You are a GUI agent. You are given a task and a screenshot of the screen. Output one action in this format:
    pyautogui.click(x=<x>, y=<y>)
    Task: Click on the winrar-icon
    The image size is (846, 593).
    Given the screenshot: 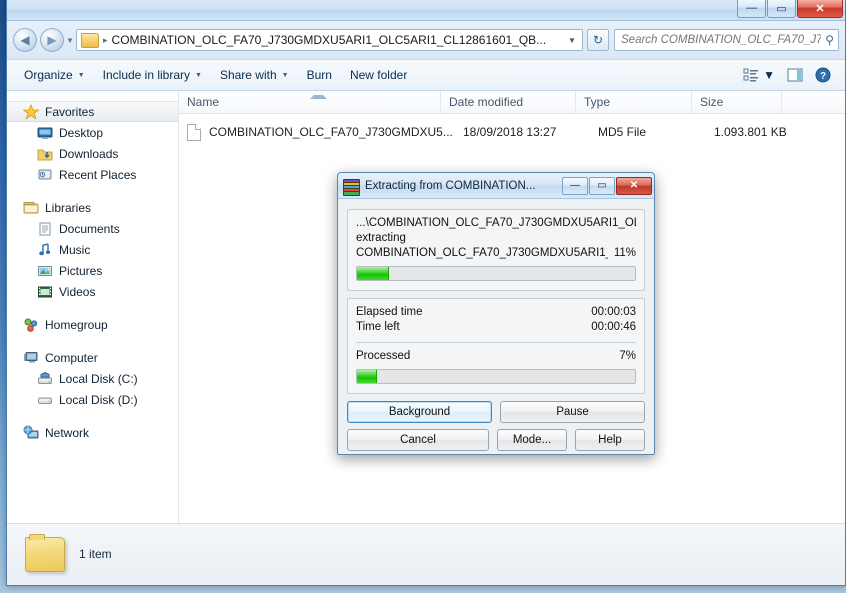 What is the action you would take?
    pyautogui.click(x=351, y=187)
    